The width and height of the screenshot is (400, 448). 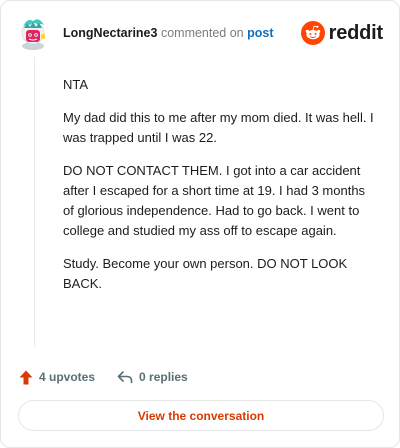 I want to click on reply-count: 0 replies, so click(x=163, y=377).